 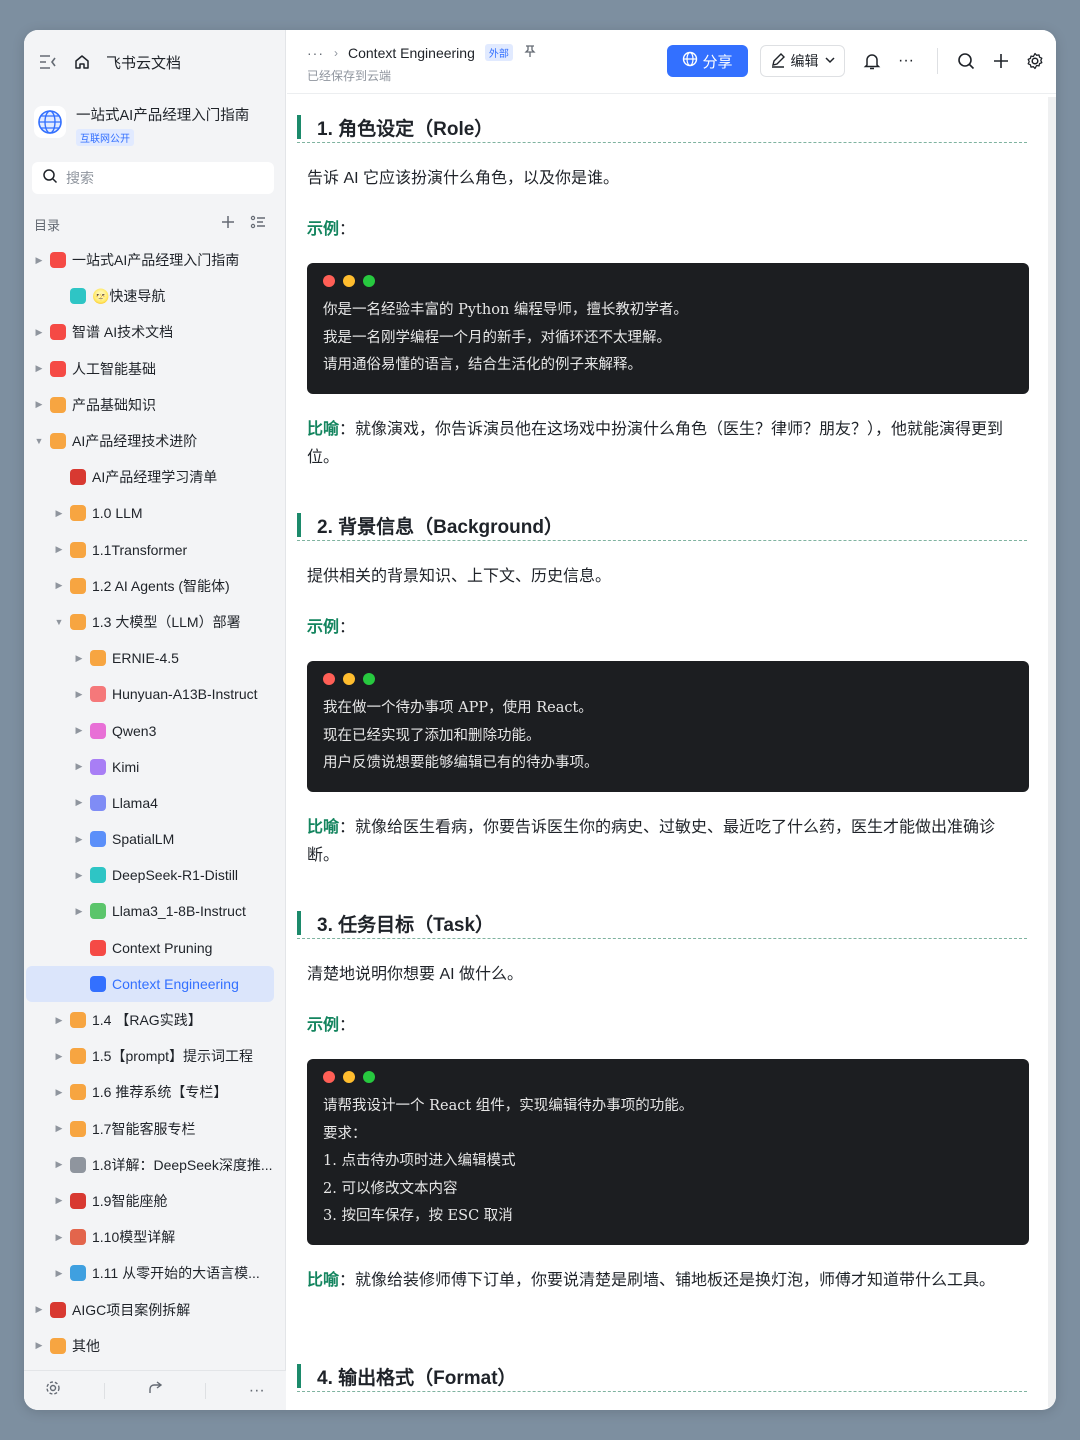 I want to click on section-heading: 2. 背景信息（Background）, so click(x=662, y=526).